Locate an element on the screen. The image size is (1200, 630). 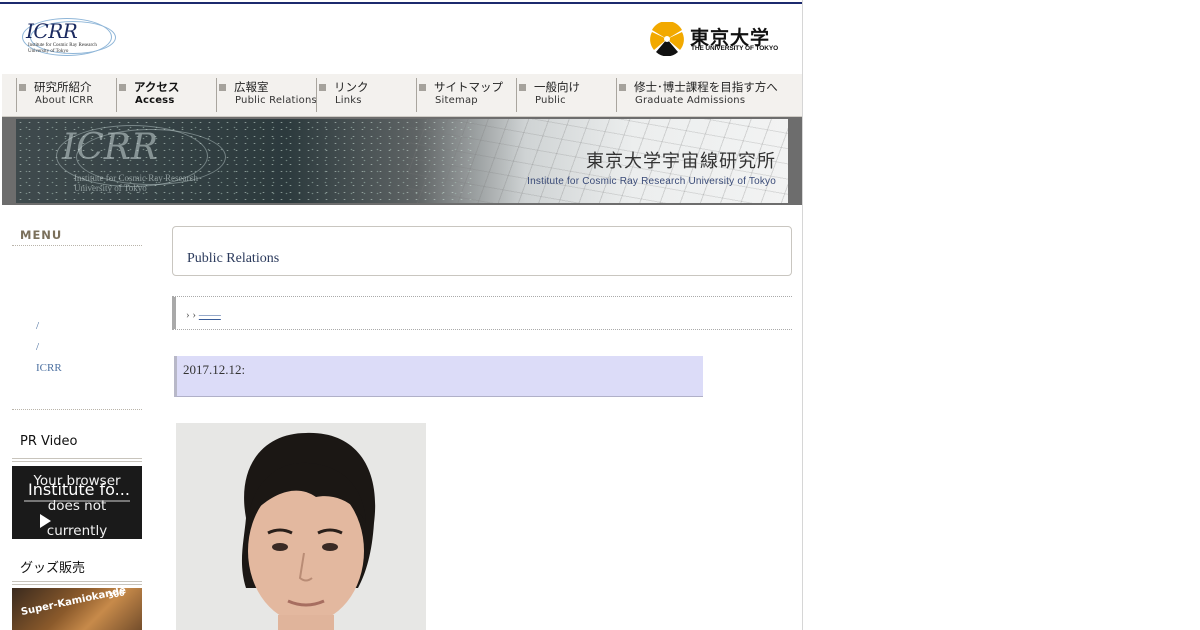
portrait-image is located at coordinates (301, 526).